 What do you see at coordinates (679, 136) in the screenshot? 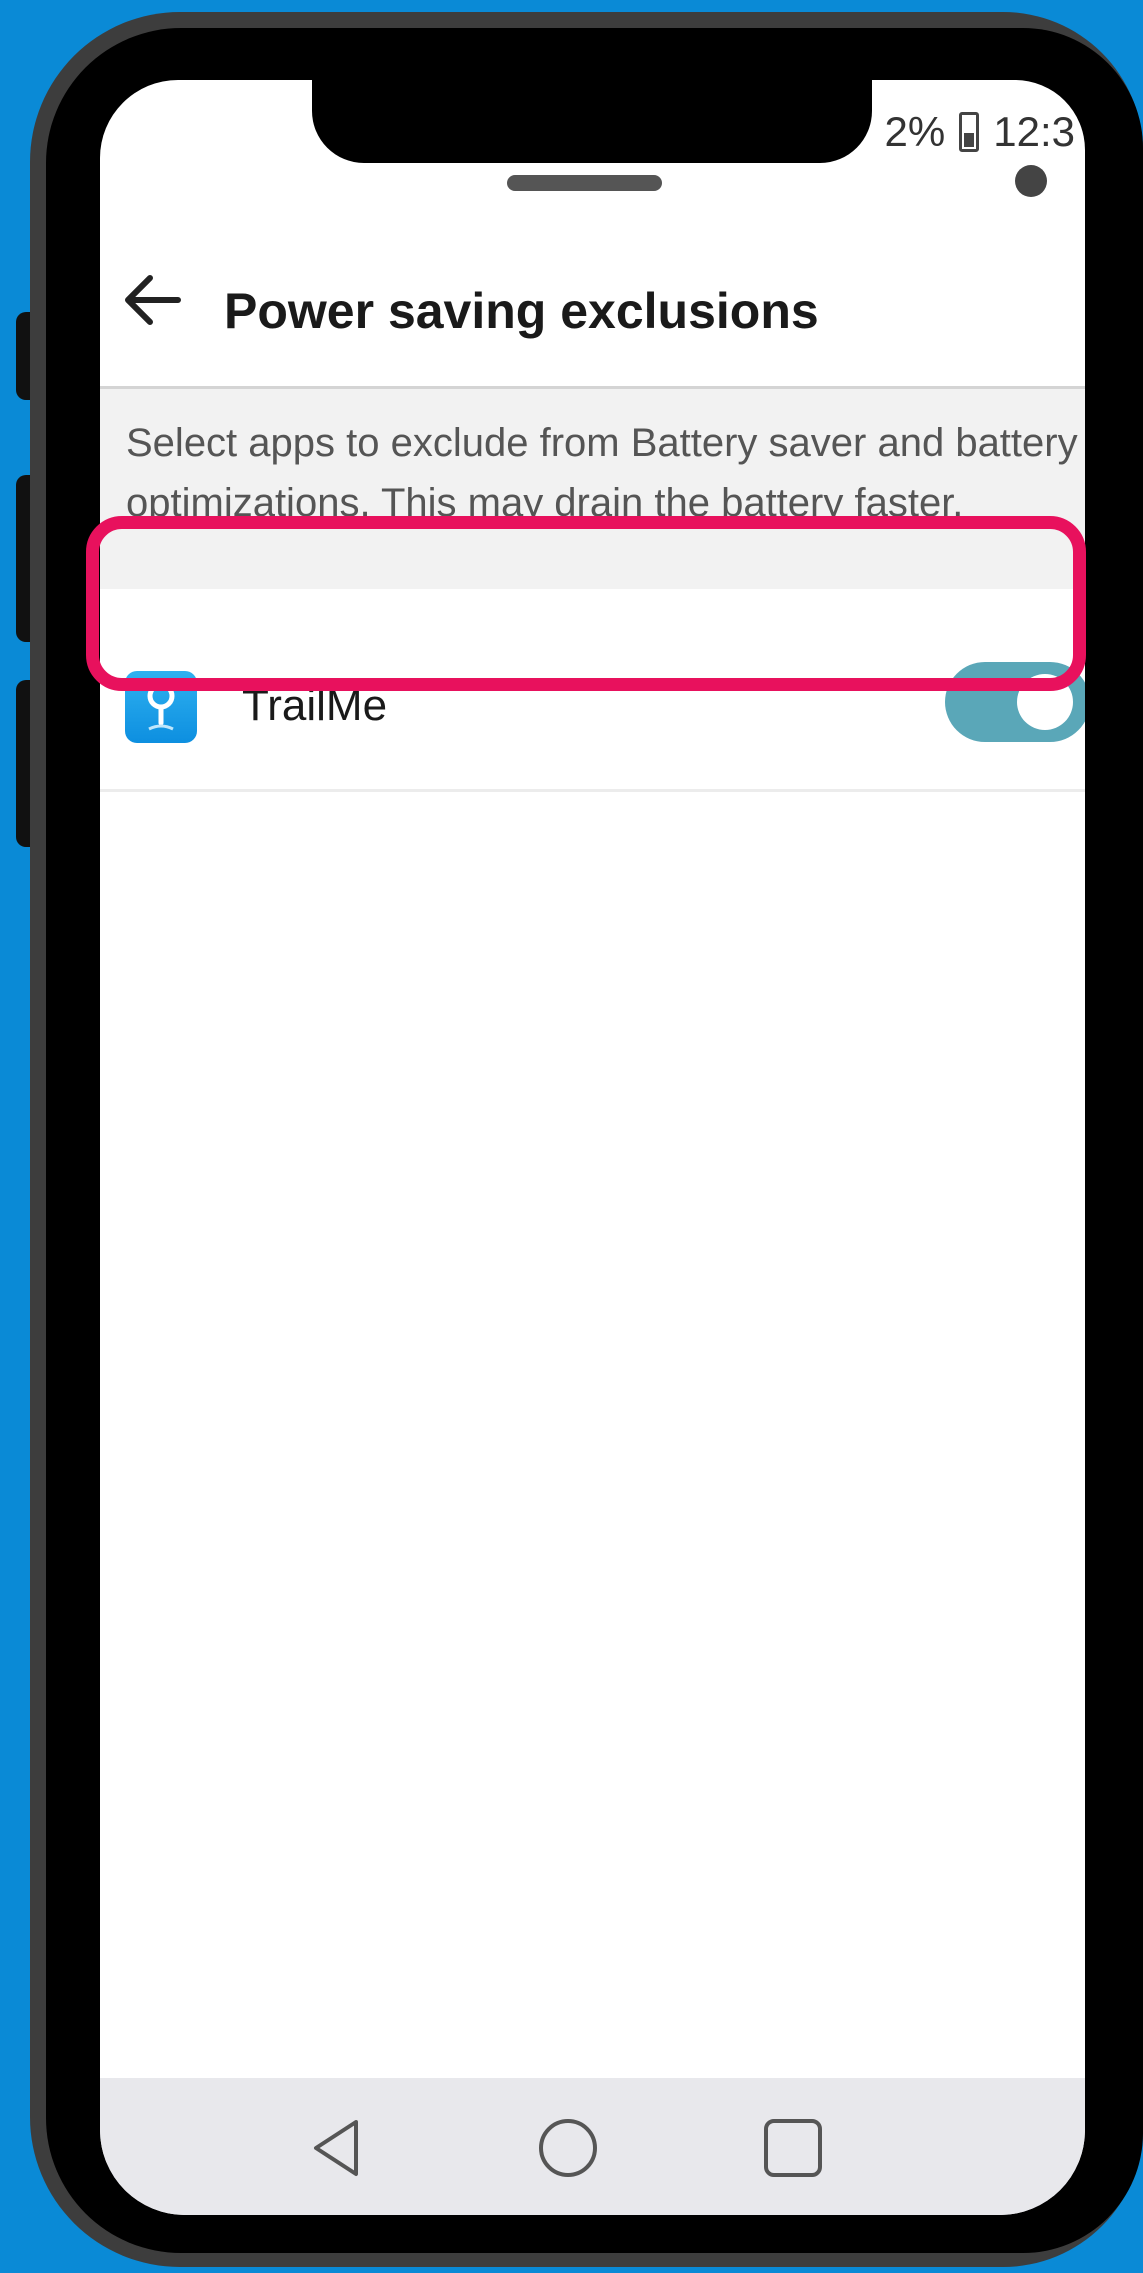
I see `camera-notch` at bounding box center [679, 136].